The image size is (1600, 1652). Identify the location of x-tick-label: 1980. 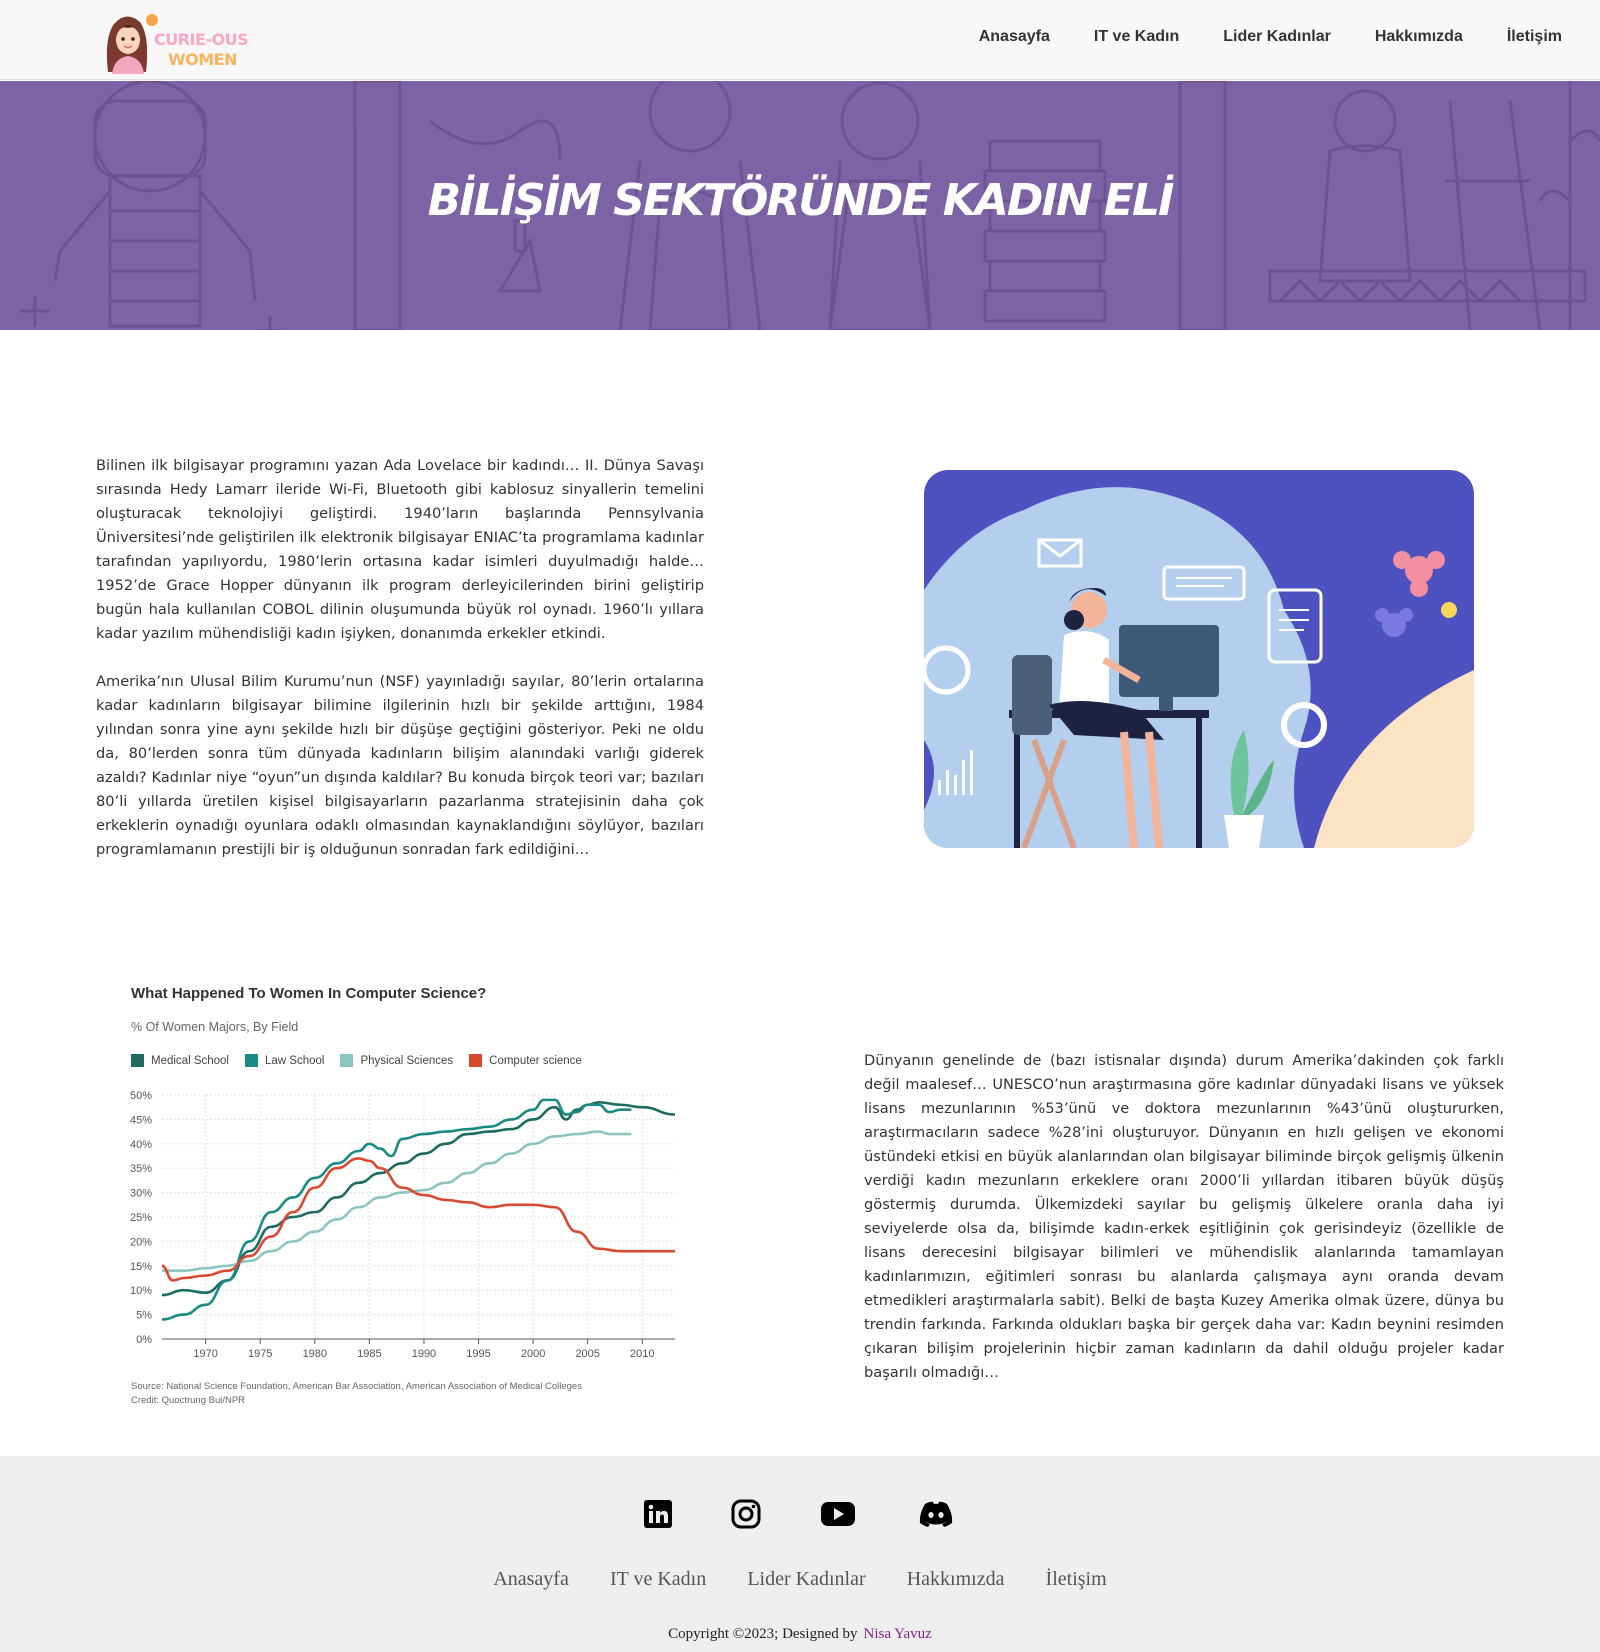
(315, 1354).